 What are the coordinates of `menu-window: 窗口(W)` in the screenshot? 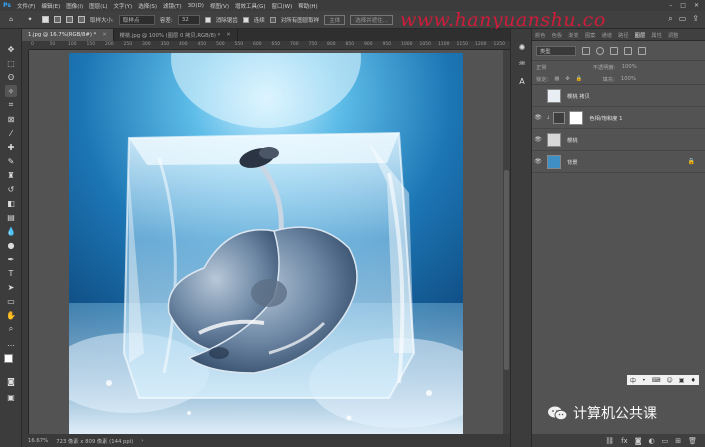 It's located at (282, 6).